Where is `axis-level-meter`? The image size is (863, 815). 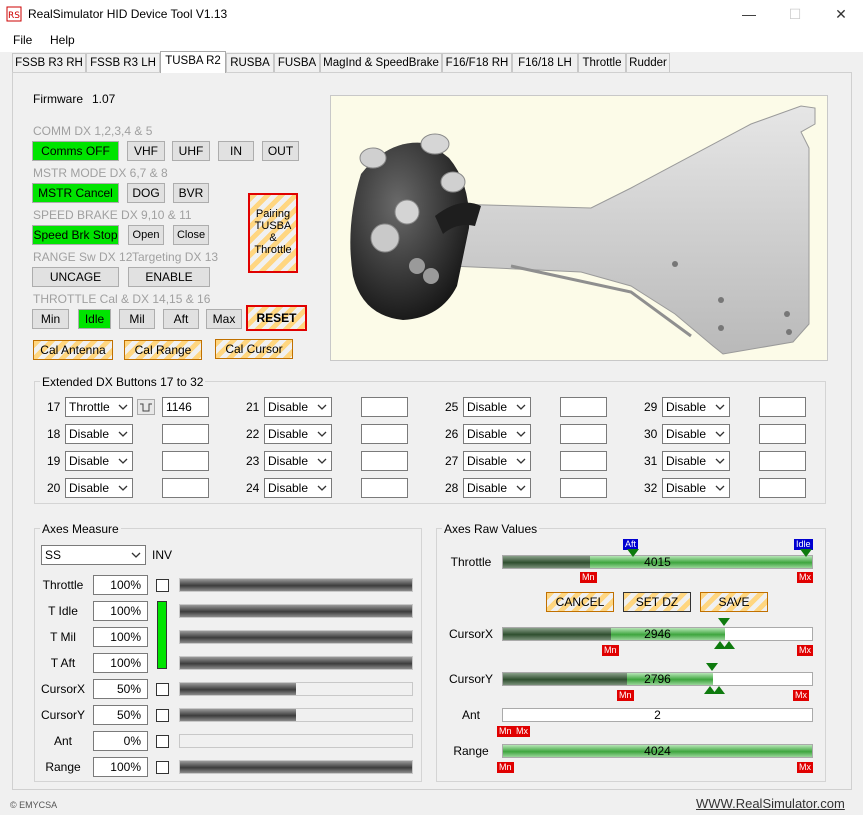
axis-level-meter is located at coordinates (296, 689).